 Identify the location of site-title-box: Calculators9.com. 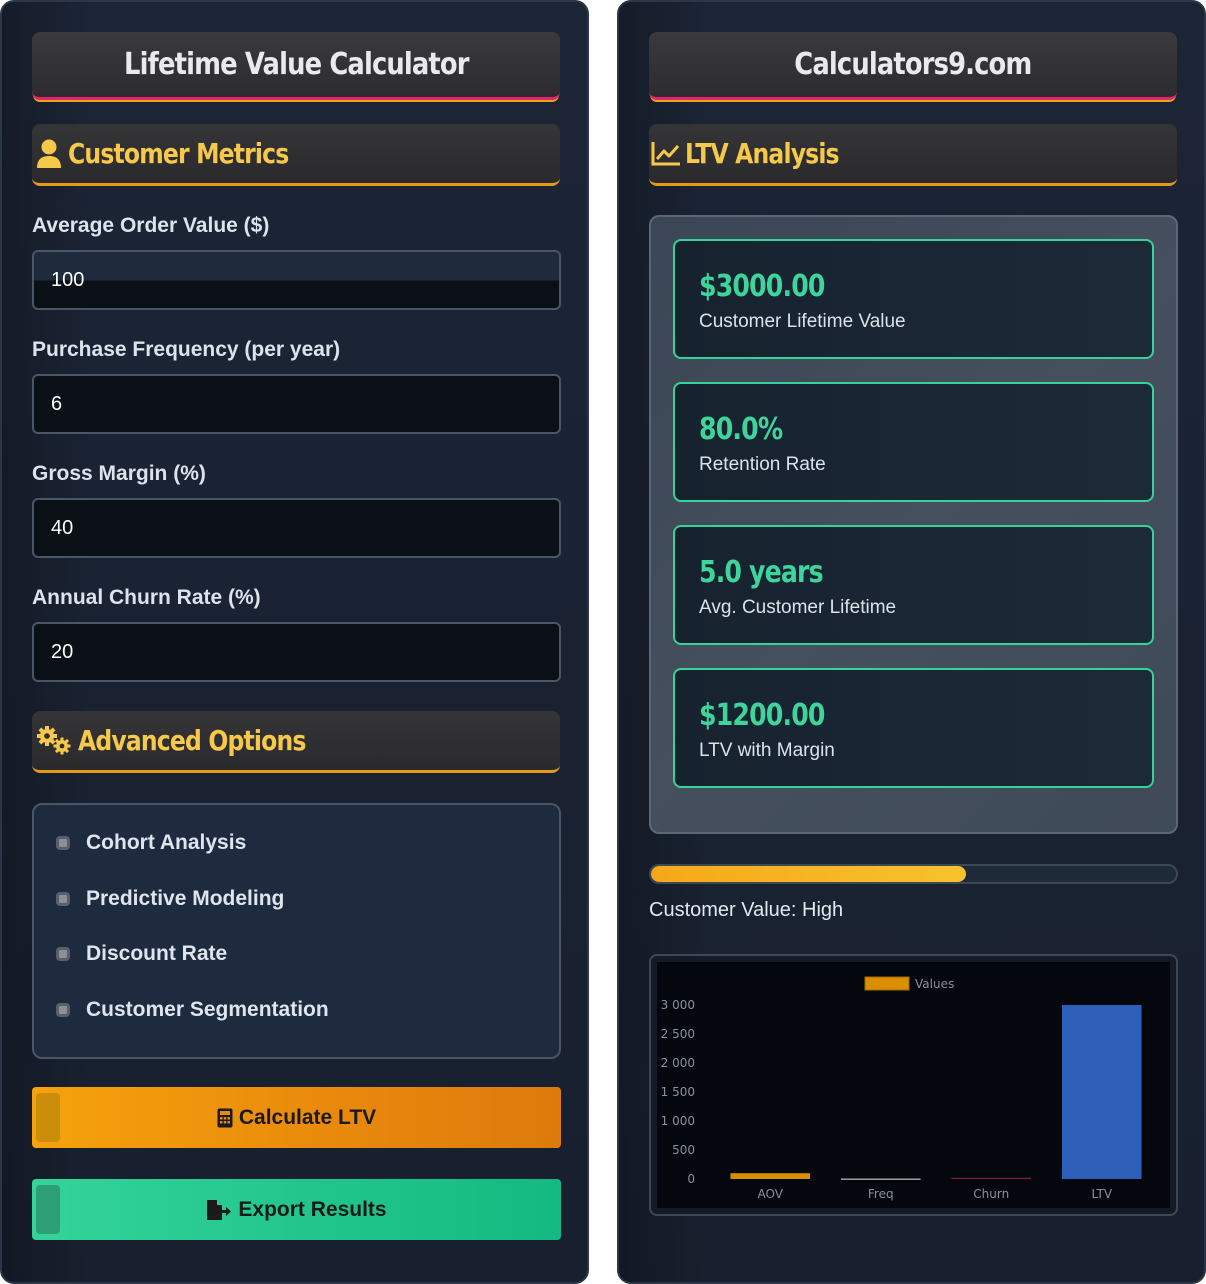
(913, 66).